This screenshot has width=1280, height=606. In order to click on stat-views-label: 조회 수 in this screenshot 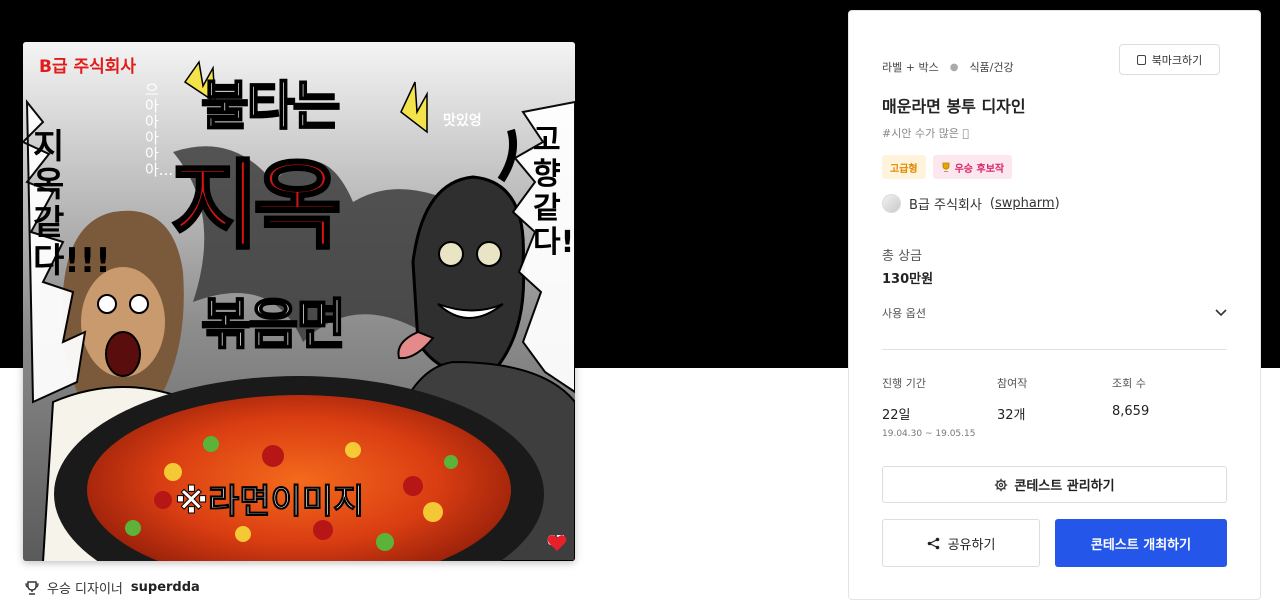, I will do `click(1129, 383)`.